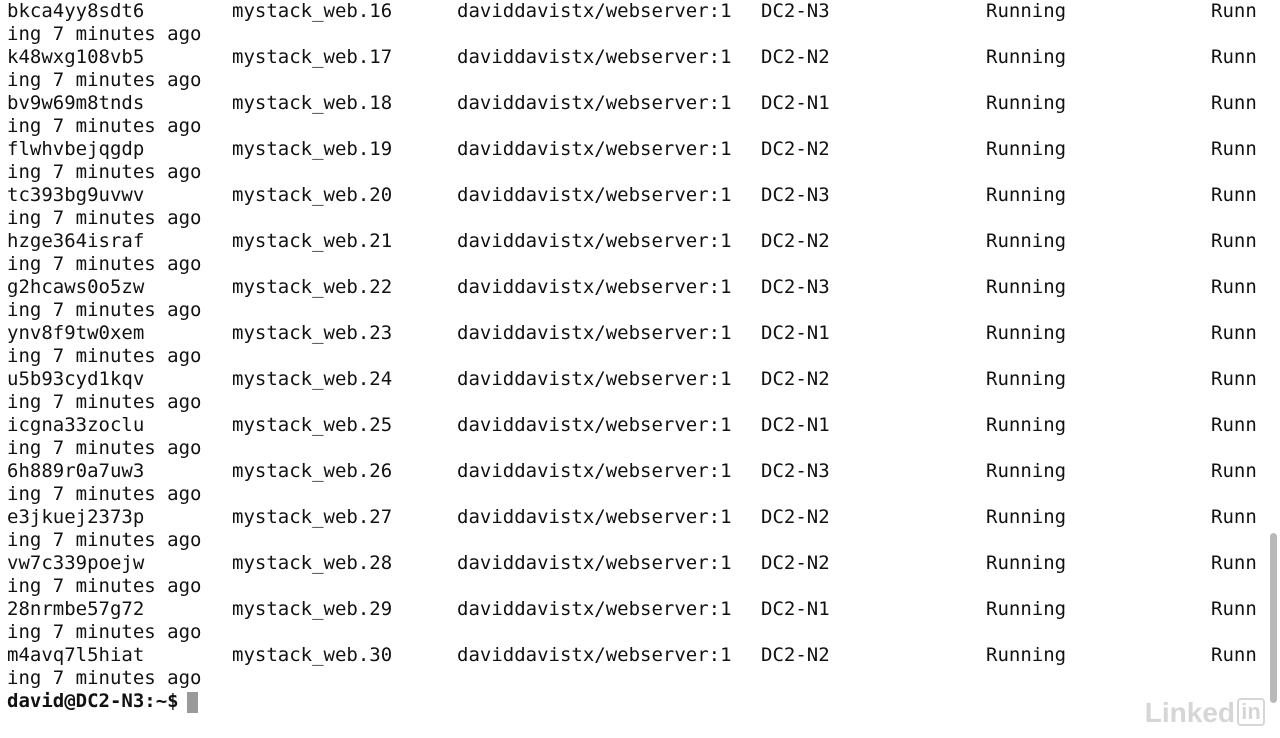 The height and width of the screenshot is (738, 1280). What do you see at coordinates (312, 517) in the screenshot?
I see `task-name: mystack_web.27` at bounding box center [312, 517].